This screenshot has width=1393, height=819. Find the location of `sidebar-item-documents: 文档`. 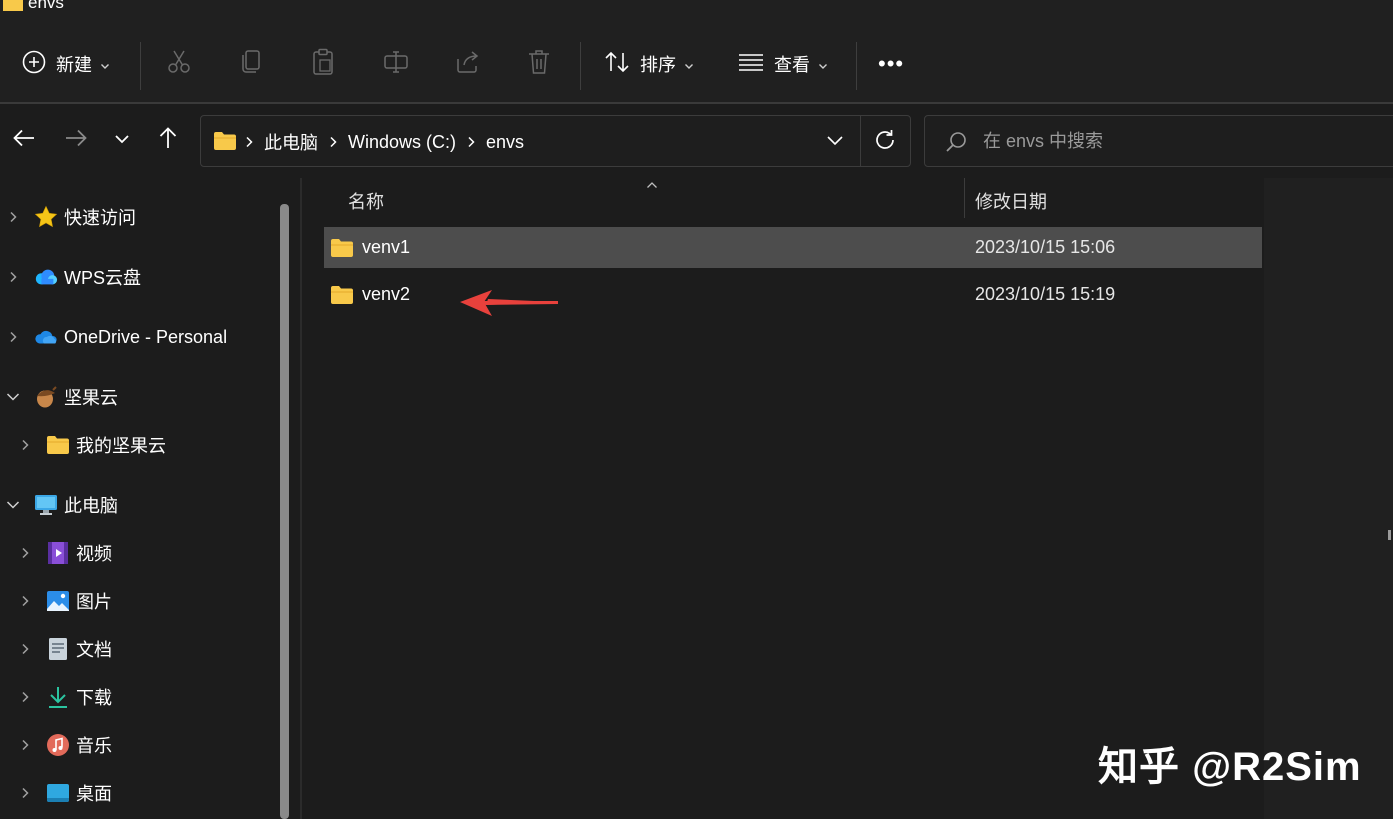

sidebar-item-documents: 文档 is located at coordinates (65, 649).